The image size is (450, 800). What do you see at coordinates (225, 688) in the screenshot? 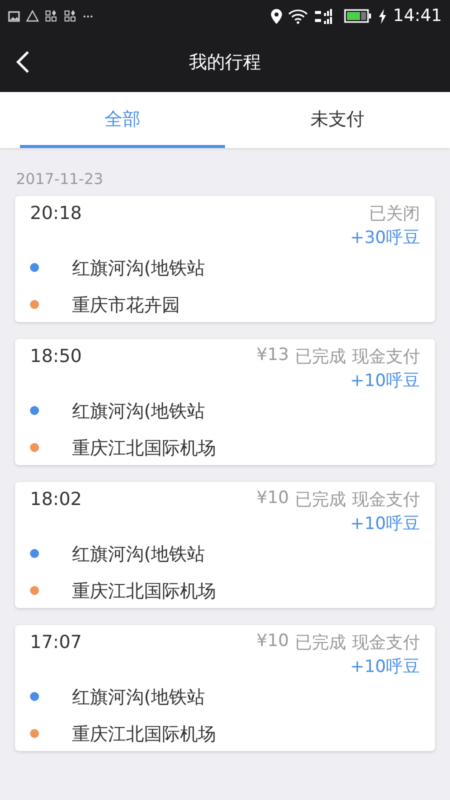
I see `trip-card: 17:07 ¥10 已完成 现金支付 +10呼豆 红旗河沟(地铁站 重庆江北国际机场` at bounding box center [225, 688].